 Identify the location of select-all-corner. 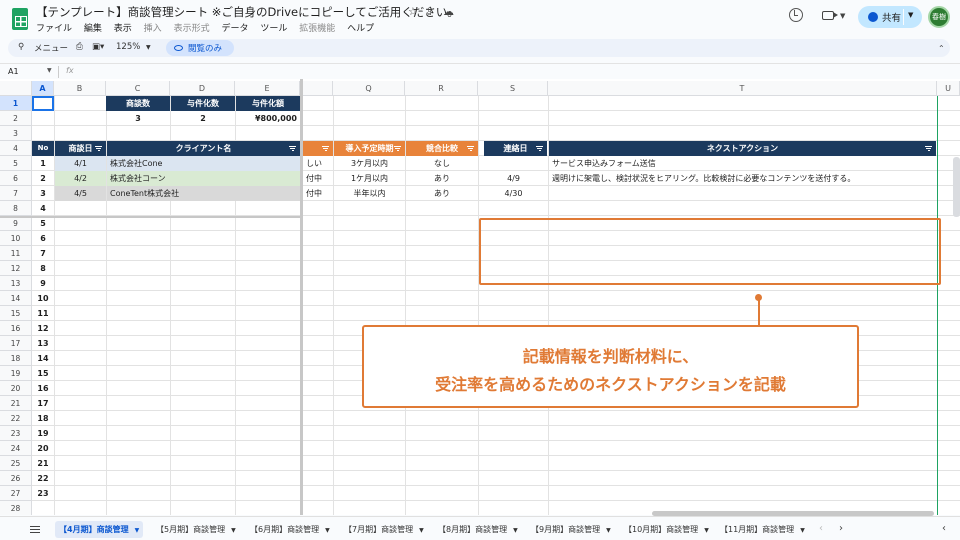
(16, 88).